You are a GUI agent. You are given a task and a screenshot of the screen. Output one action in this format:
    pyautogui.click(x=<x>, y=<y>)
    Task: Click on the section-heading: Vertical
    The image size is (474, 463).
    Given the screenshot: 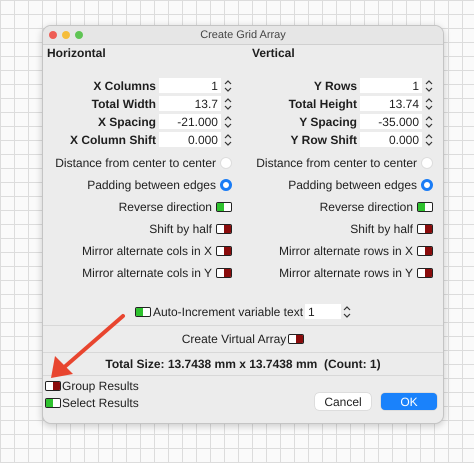 What is the action you would take?
    pyautogui.click(x=273, y=53)
    